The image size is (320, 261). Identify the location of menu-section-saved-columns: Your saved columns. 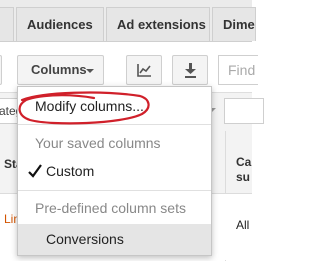
(98, 143).